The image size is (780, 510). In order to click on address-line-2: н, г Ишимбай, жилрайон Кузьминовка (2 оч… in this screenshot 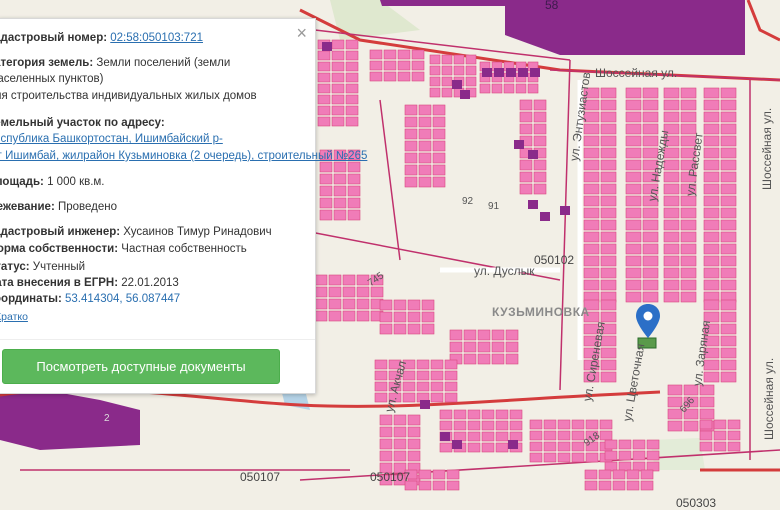, I will do `click(183, 156)`.